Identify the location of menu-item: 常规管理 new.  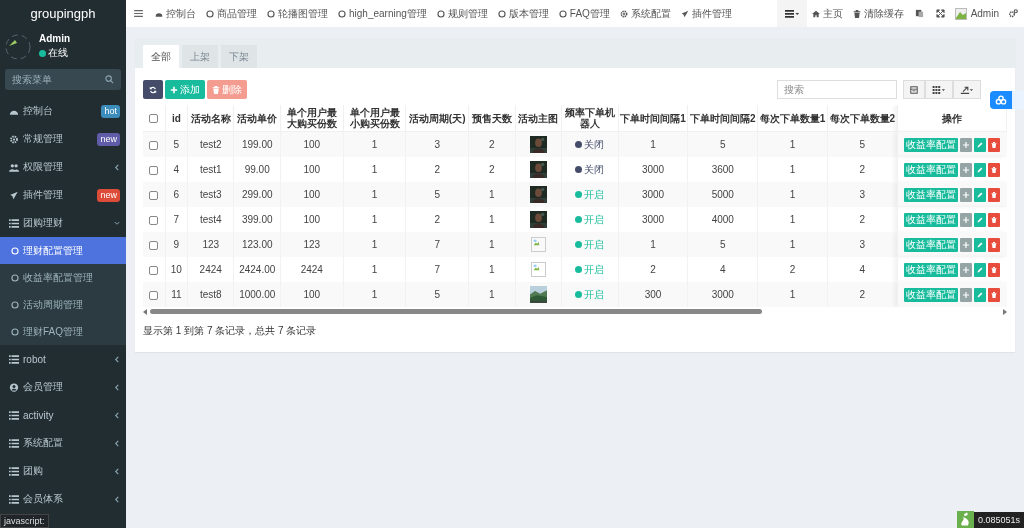
(63, 139).